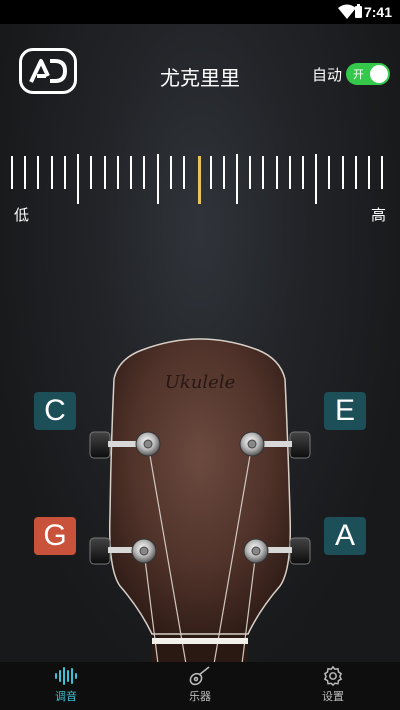 The height and width of the screenshot is (710, 400). What do you see at coordinates (55, 411) in the screenshot?
I see `string-button-c: C` at bounding box center [55, 411].